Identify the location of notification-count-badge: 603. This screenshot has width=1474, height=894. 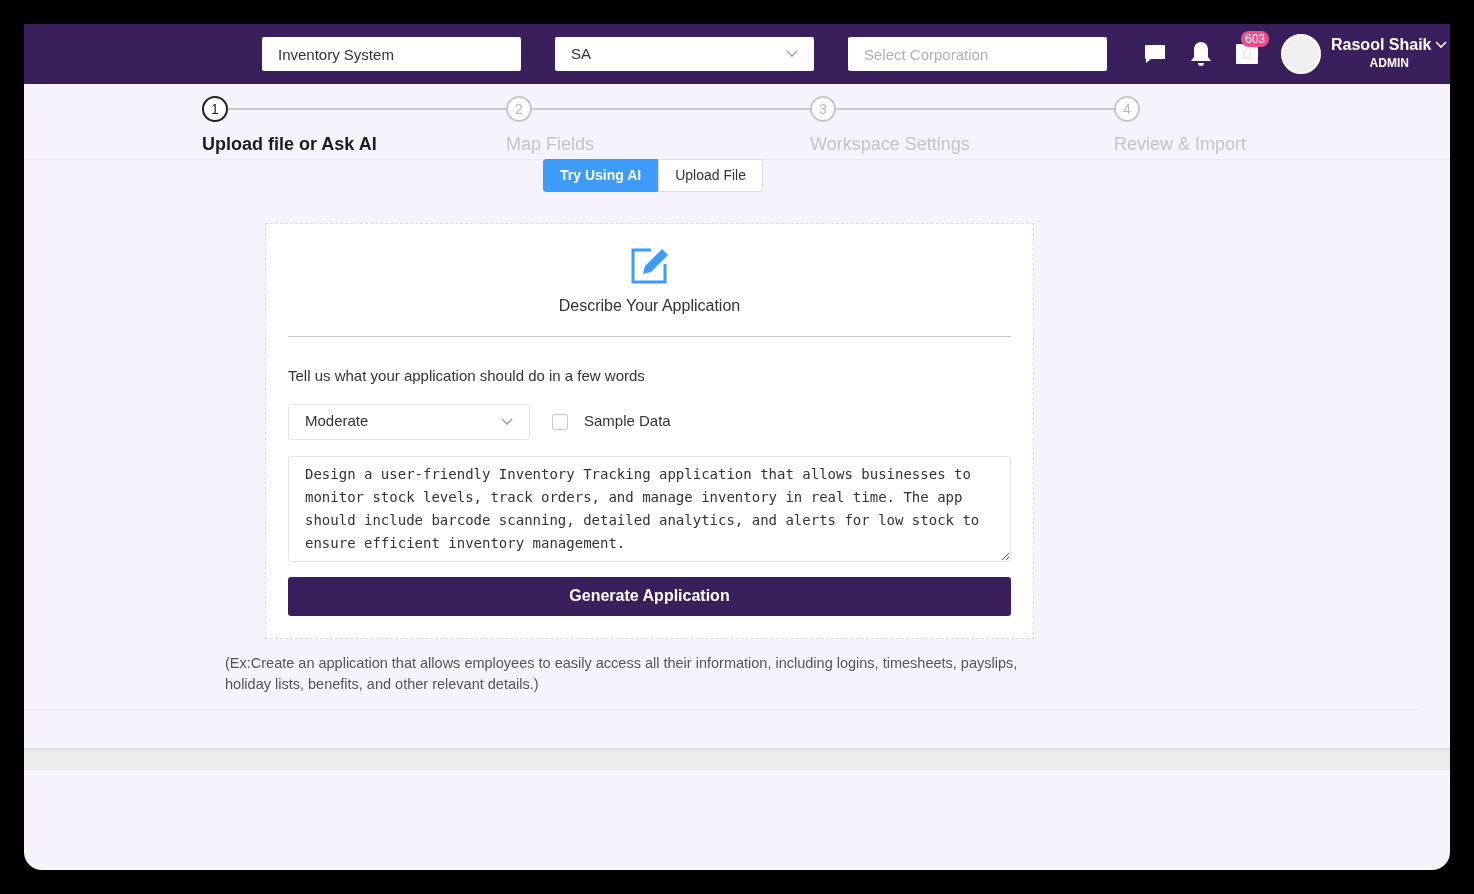
(1255, 38).